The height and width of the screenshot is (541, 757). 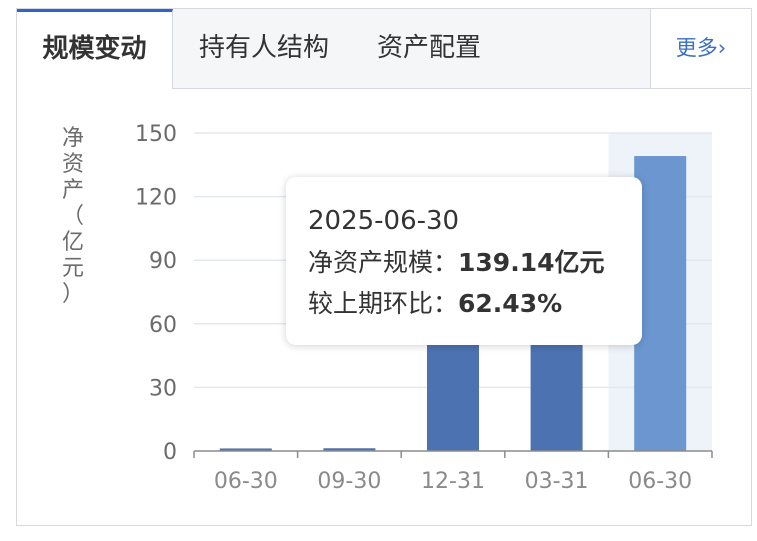 What do you see at coordinates (73, 242) in the screenshot?
I see `y-axis-label-char: 亿` at bounding box center [73, 242].